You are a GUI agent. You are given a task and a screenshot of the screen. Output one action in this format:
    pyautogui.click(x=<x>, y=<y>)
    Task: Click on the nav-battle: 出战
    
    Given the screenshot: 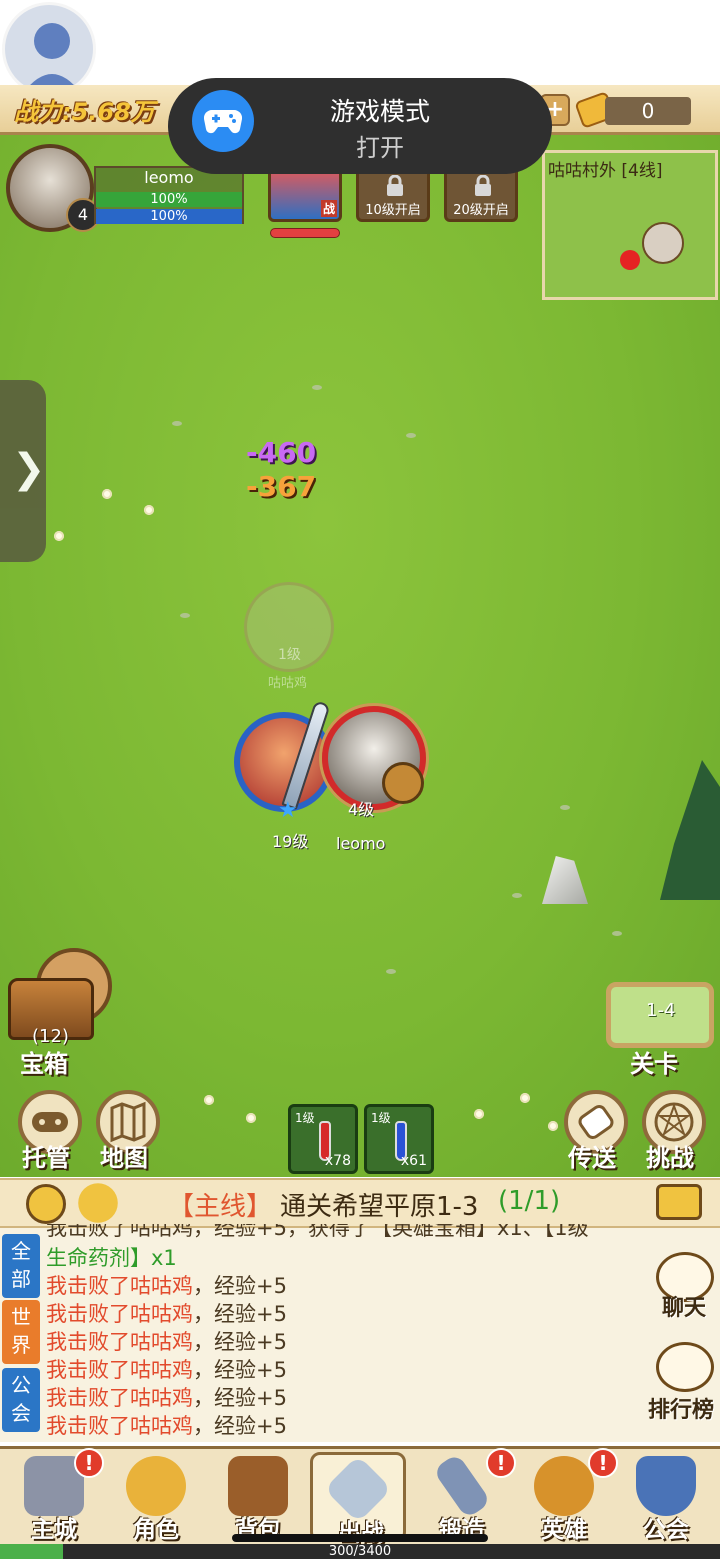 What is the action you would take?
    pyautogui.click(x=358, y=1499)
    